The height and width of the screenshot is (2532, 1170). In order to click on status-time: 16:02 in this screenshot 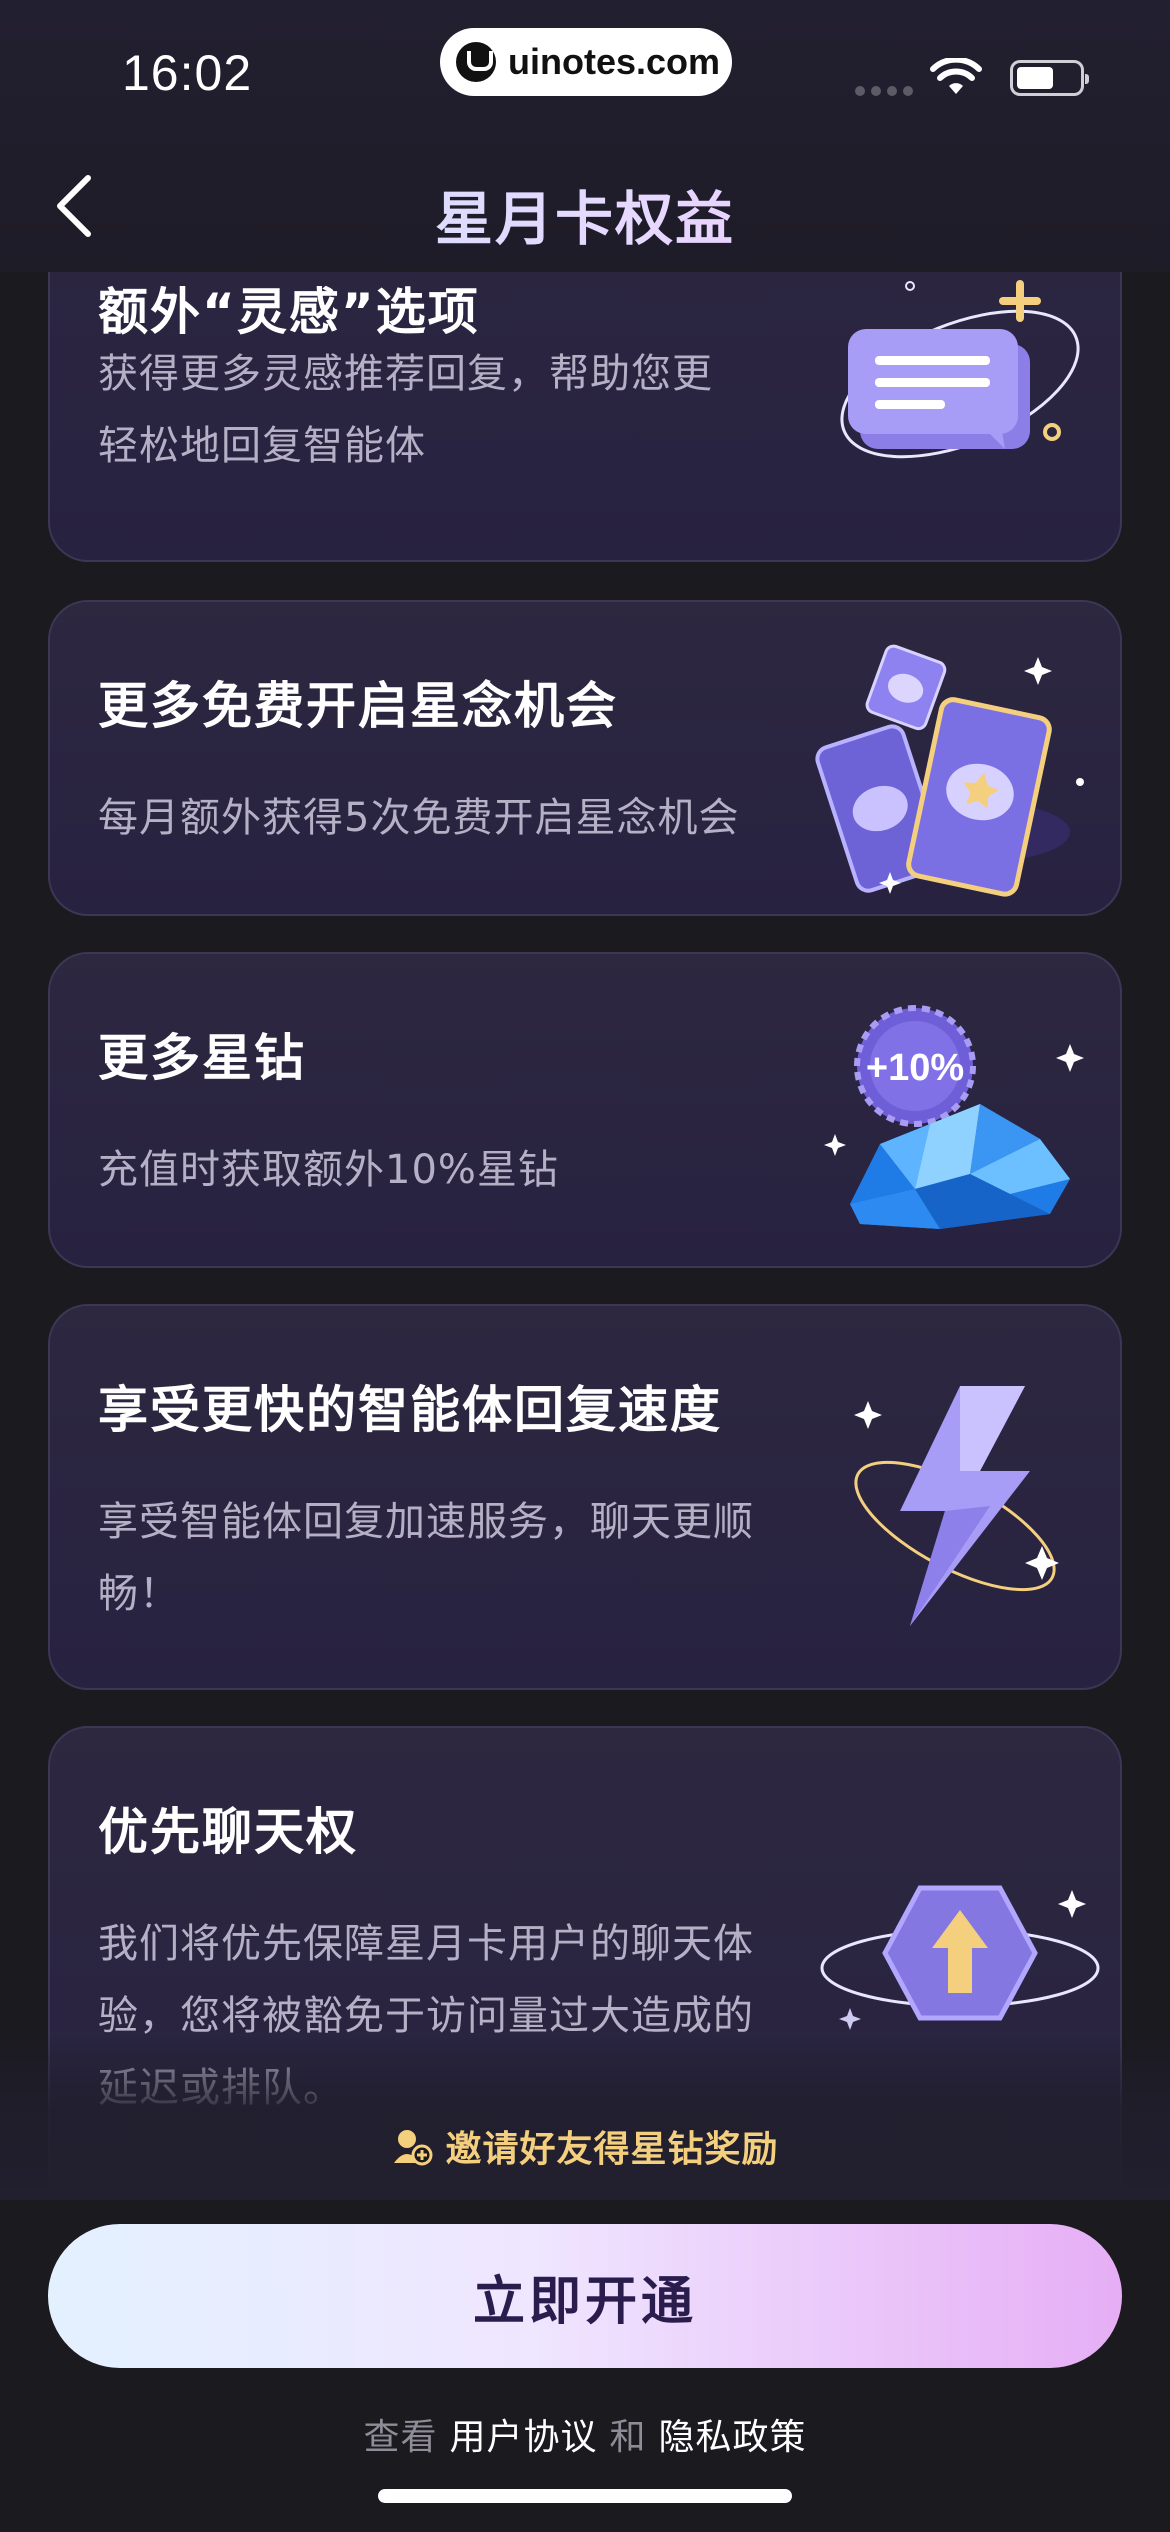, I will do `click(187, 73)`.